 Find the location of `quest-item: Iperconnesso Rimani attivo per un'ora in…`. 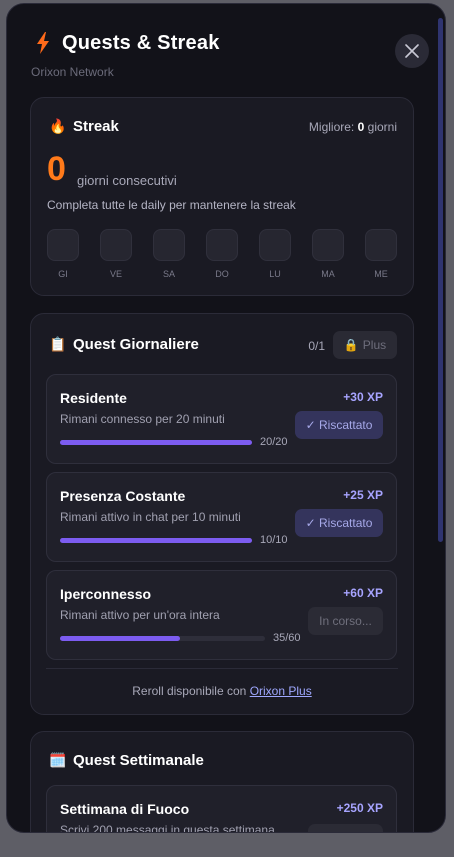

quest-item: Iperconnesso Rimani attivo per un'ora in… is located at coordinates (221, 615).